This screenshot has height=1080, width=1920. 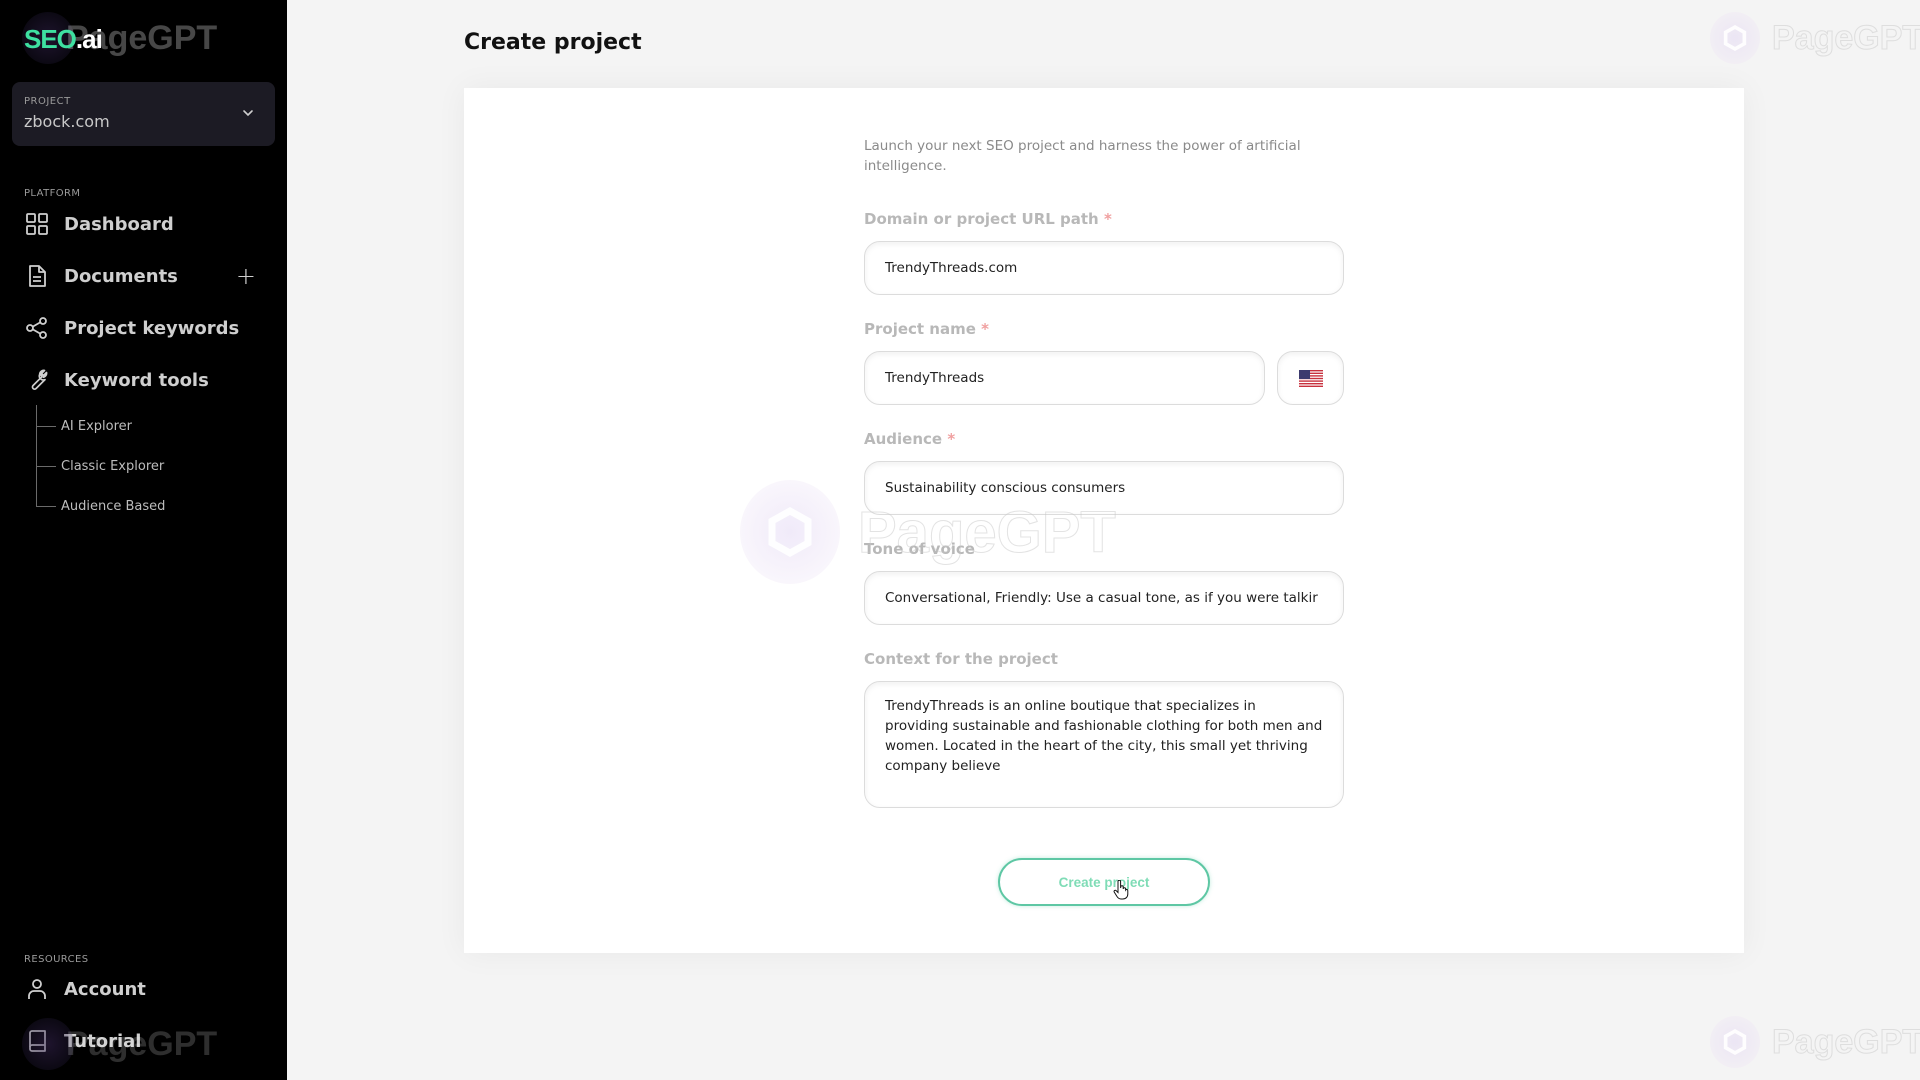 I want to click on project-selector-label: PROJECT, so click(x=47, y=101).